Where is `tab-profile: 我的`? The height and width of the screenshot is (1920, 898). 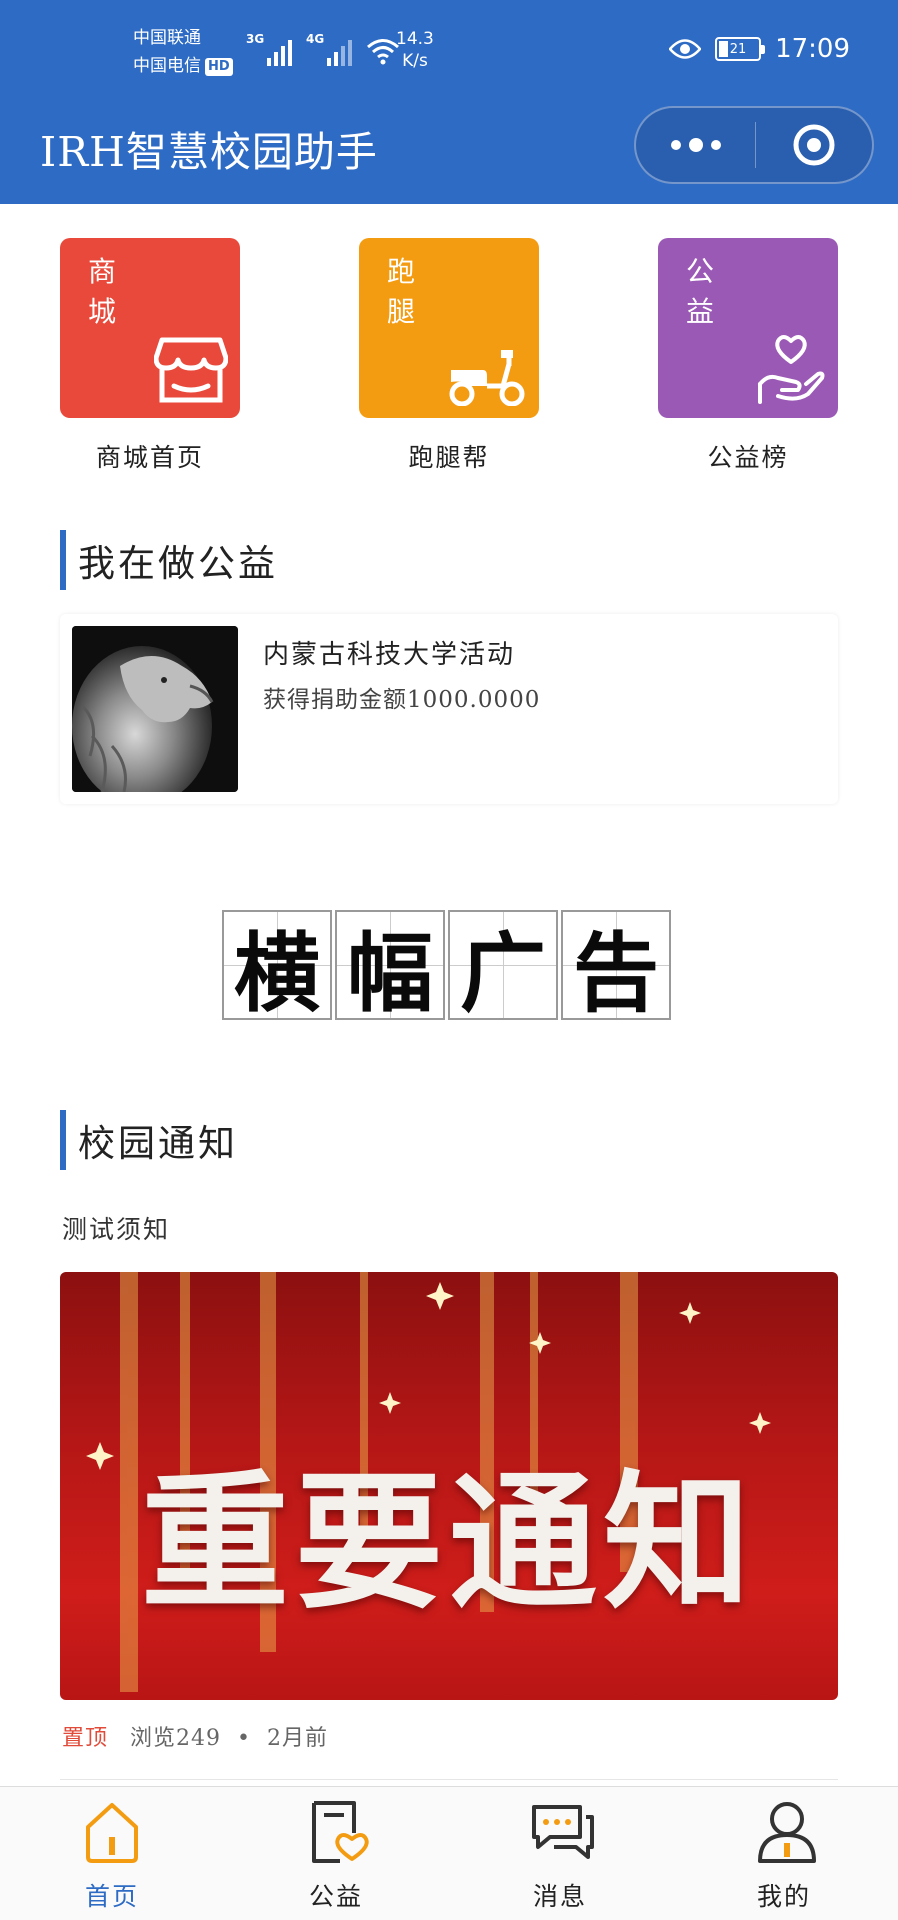
tab-profile: 我的 is located at coordinates (784, 1853).